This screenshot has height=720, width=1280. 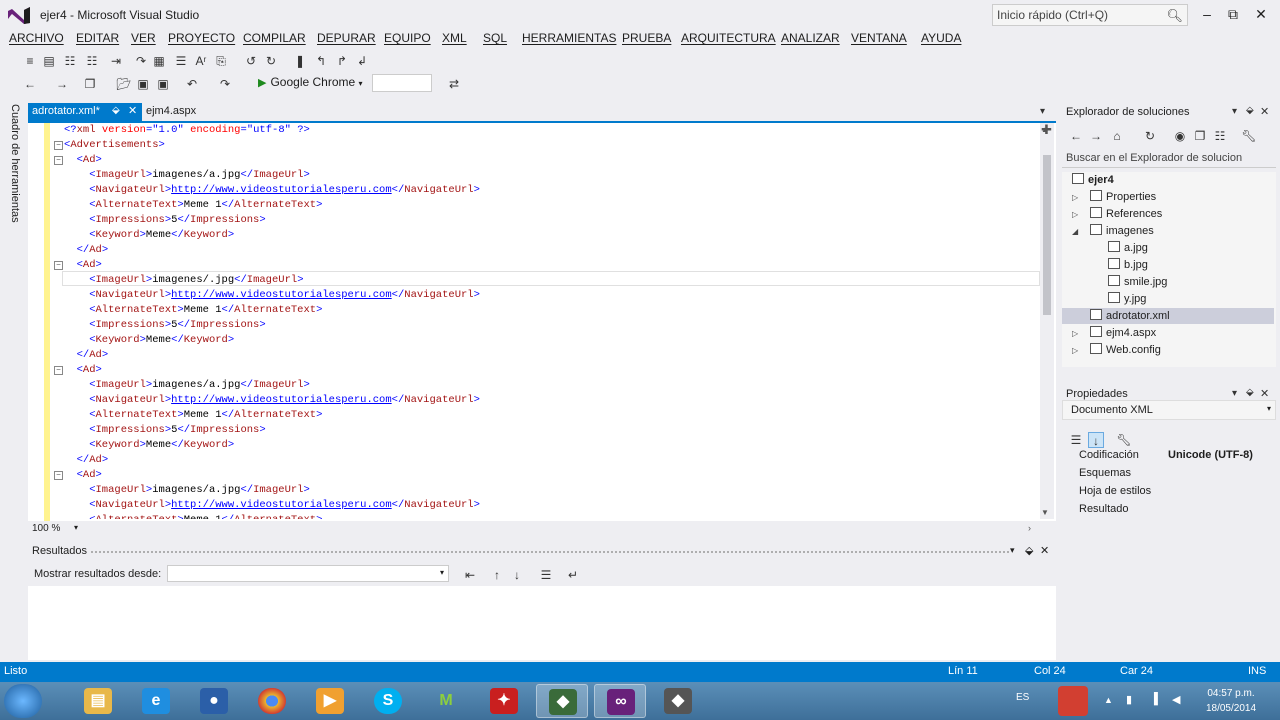 I want to click on solution-item: Web.config, so click(x=1125, y=349).